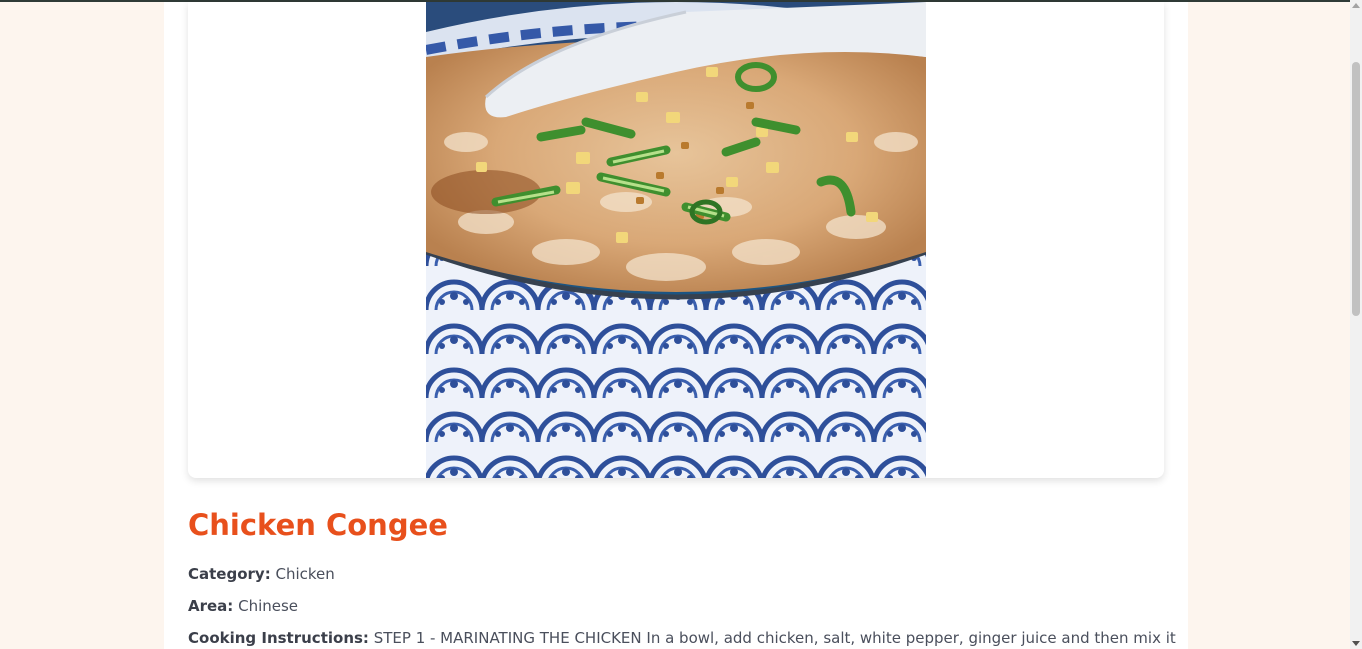  I want to click on category-label: Category:, so click(229, 574).